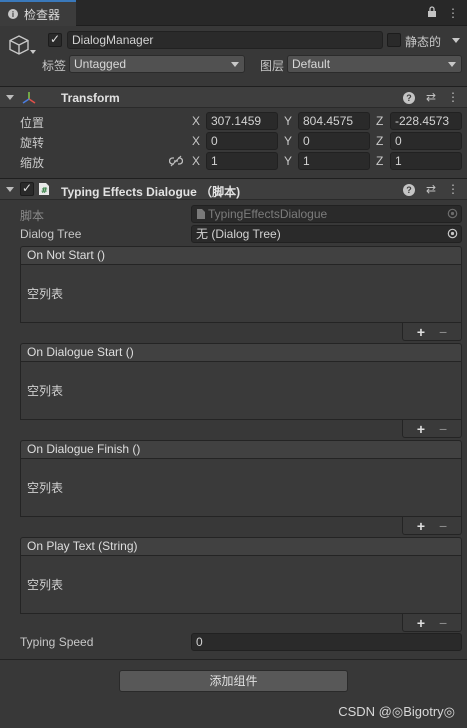 This screenshot has width=467, height=728. What do you see at coordinates (394, 40) in the screenshot?
I see `static-checkbox` at bounding box center [394, 40].